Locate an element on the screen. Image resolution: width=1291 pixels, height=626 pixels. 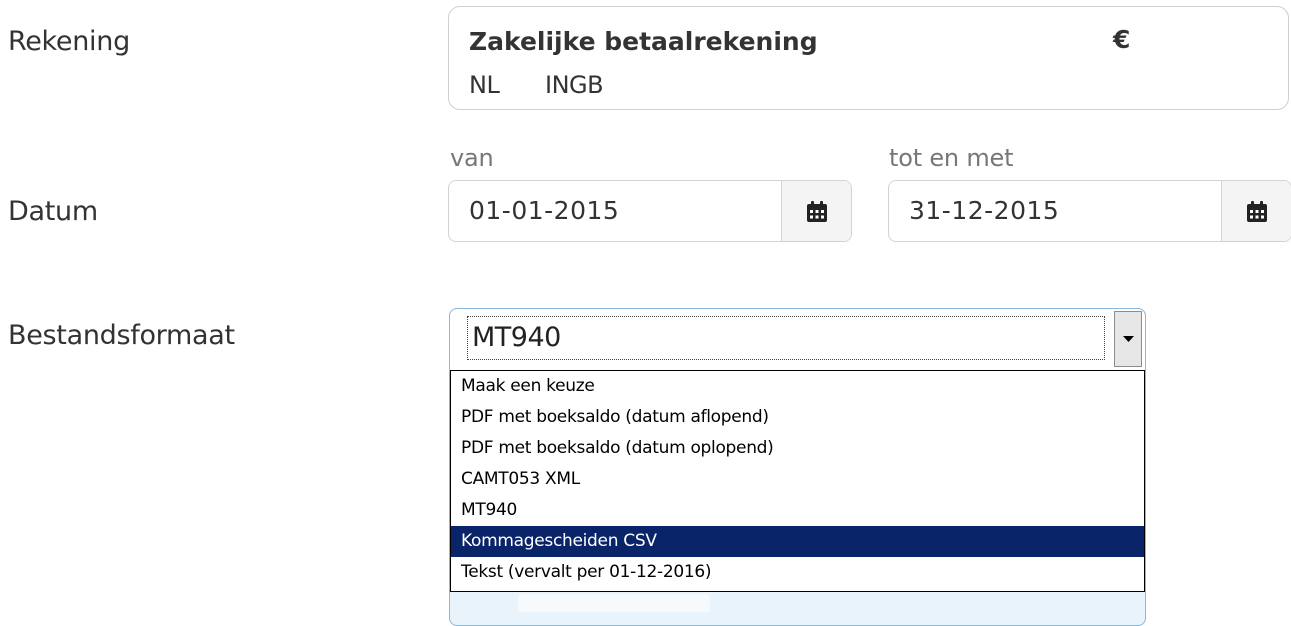
label-bestandsformaat: Bestandsformaat is located at coordinates (121, 335).